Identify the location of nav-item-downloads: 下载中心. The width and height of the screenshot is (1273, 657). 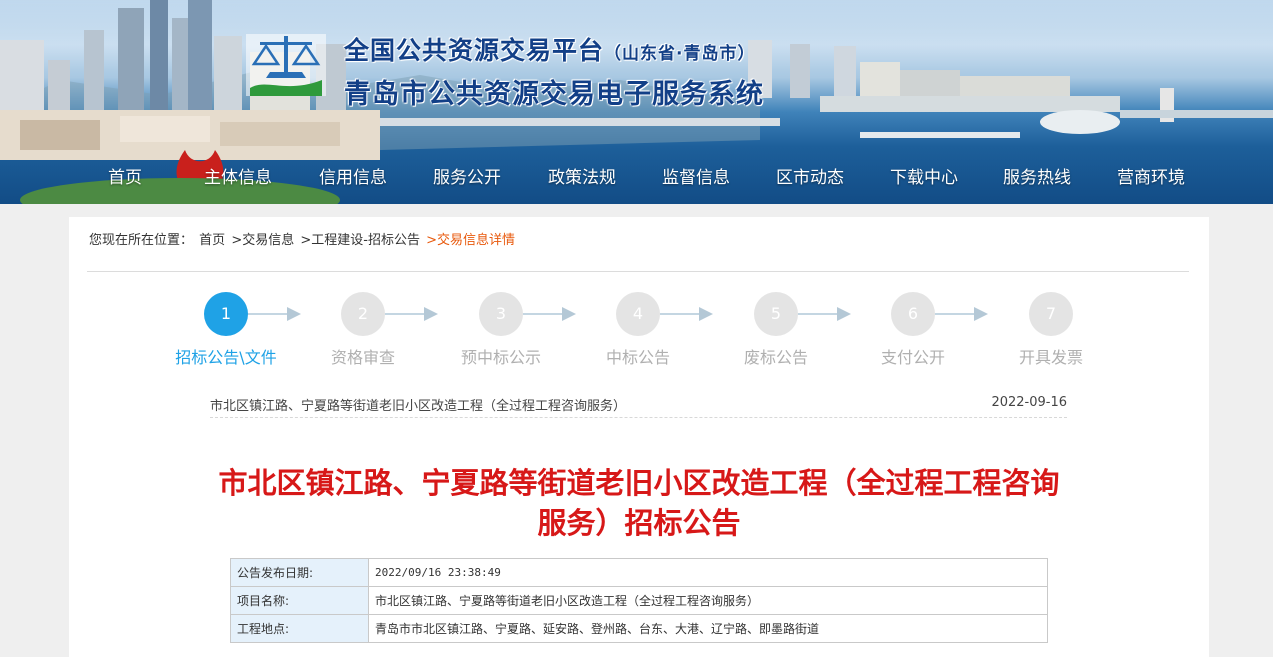
(924, 178).